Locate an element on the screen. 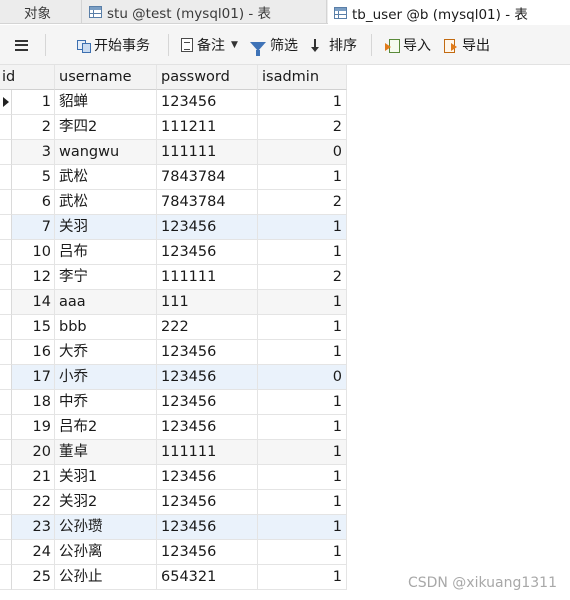 The height and width of the screenshot is (600, 570). cell-id: 14 is located at coordinates (33, 302).